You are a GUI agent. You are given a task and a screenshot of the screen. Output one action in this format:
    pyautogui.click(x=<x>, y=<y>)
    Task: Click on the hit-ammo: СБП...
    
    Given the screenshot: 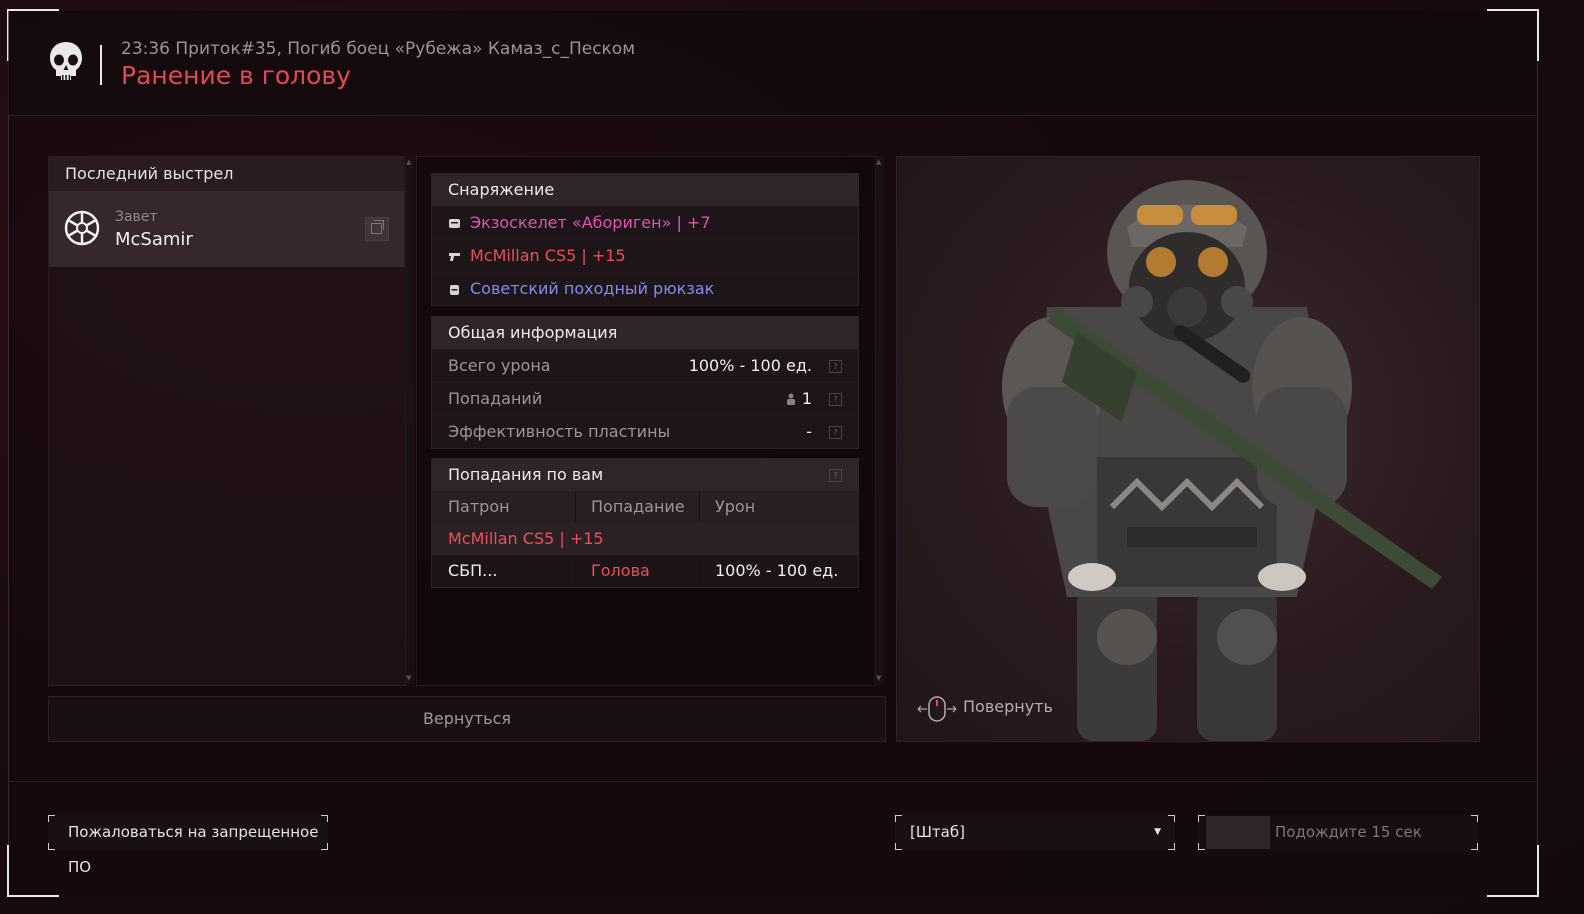 What is the action you would take?
    pyautogui.click(x=473, y=570)
    